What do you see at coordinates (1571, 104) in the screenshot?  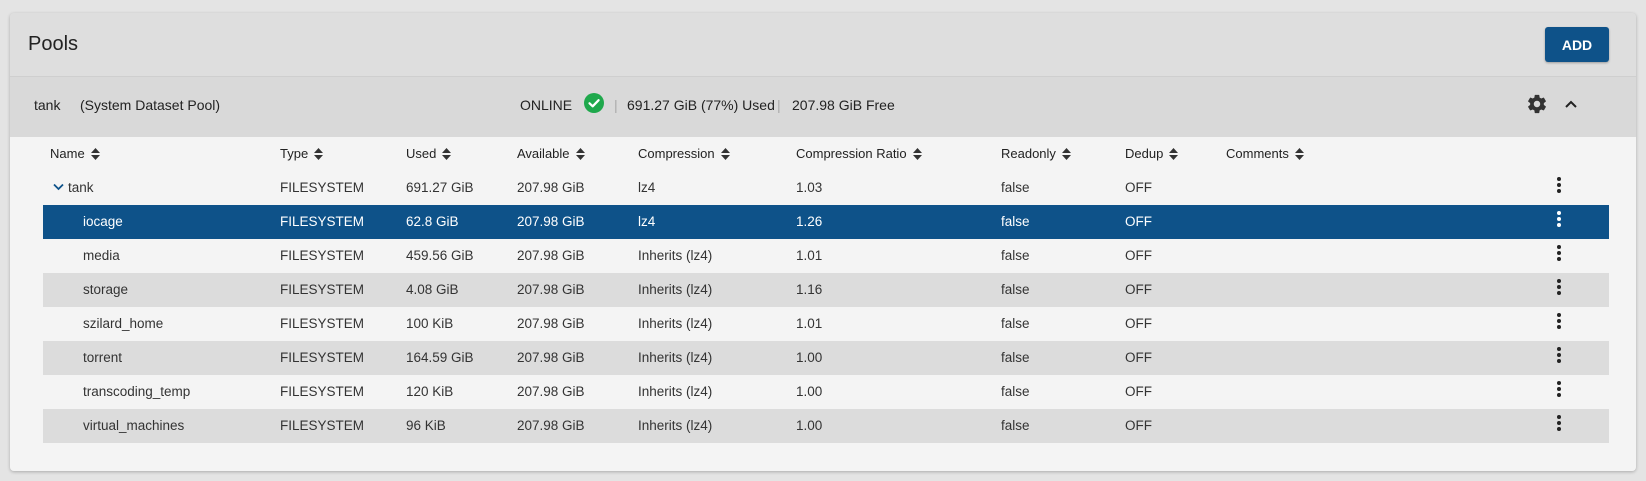 I see `chevron-up-icon` at bounding box center [1571, 104].